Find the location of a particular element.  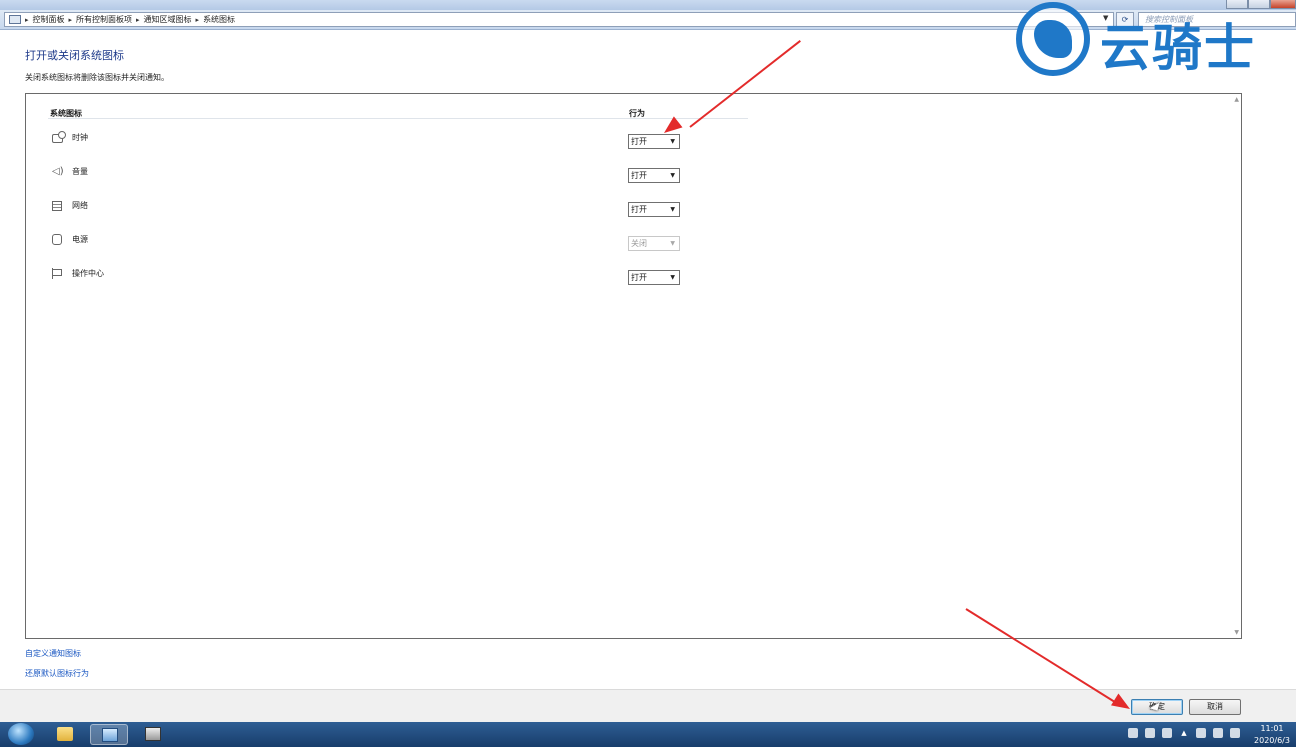

monitor-icon is located at coordinates (110, 735).